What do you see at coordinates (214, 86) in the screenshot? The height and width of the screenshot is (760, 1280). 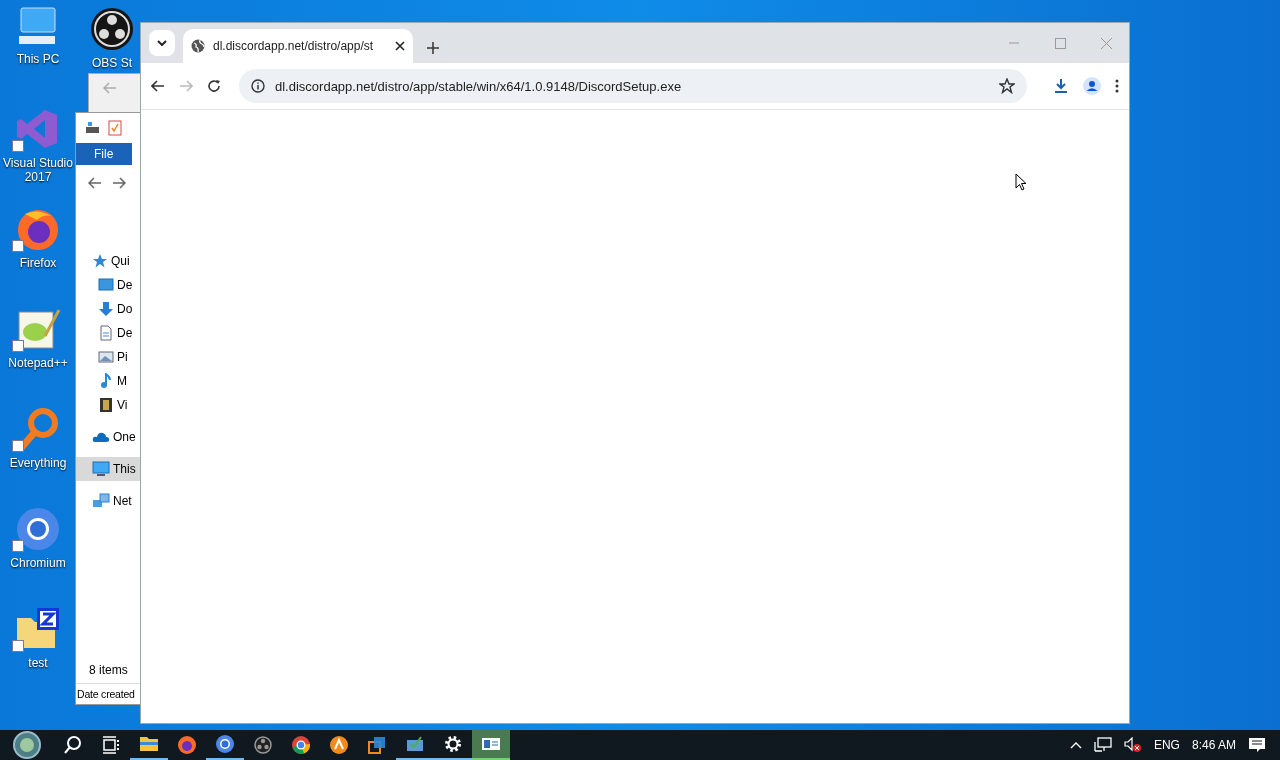 I see `reload-button` at bounding box center [214, 86].